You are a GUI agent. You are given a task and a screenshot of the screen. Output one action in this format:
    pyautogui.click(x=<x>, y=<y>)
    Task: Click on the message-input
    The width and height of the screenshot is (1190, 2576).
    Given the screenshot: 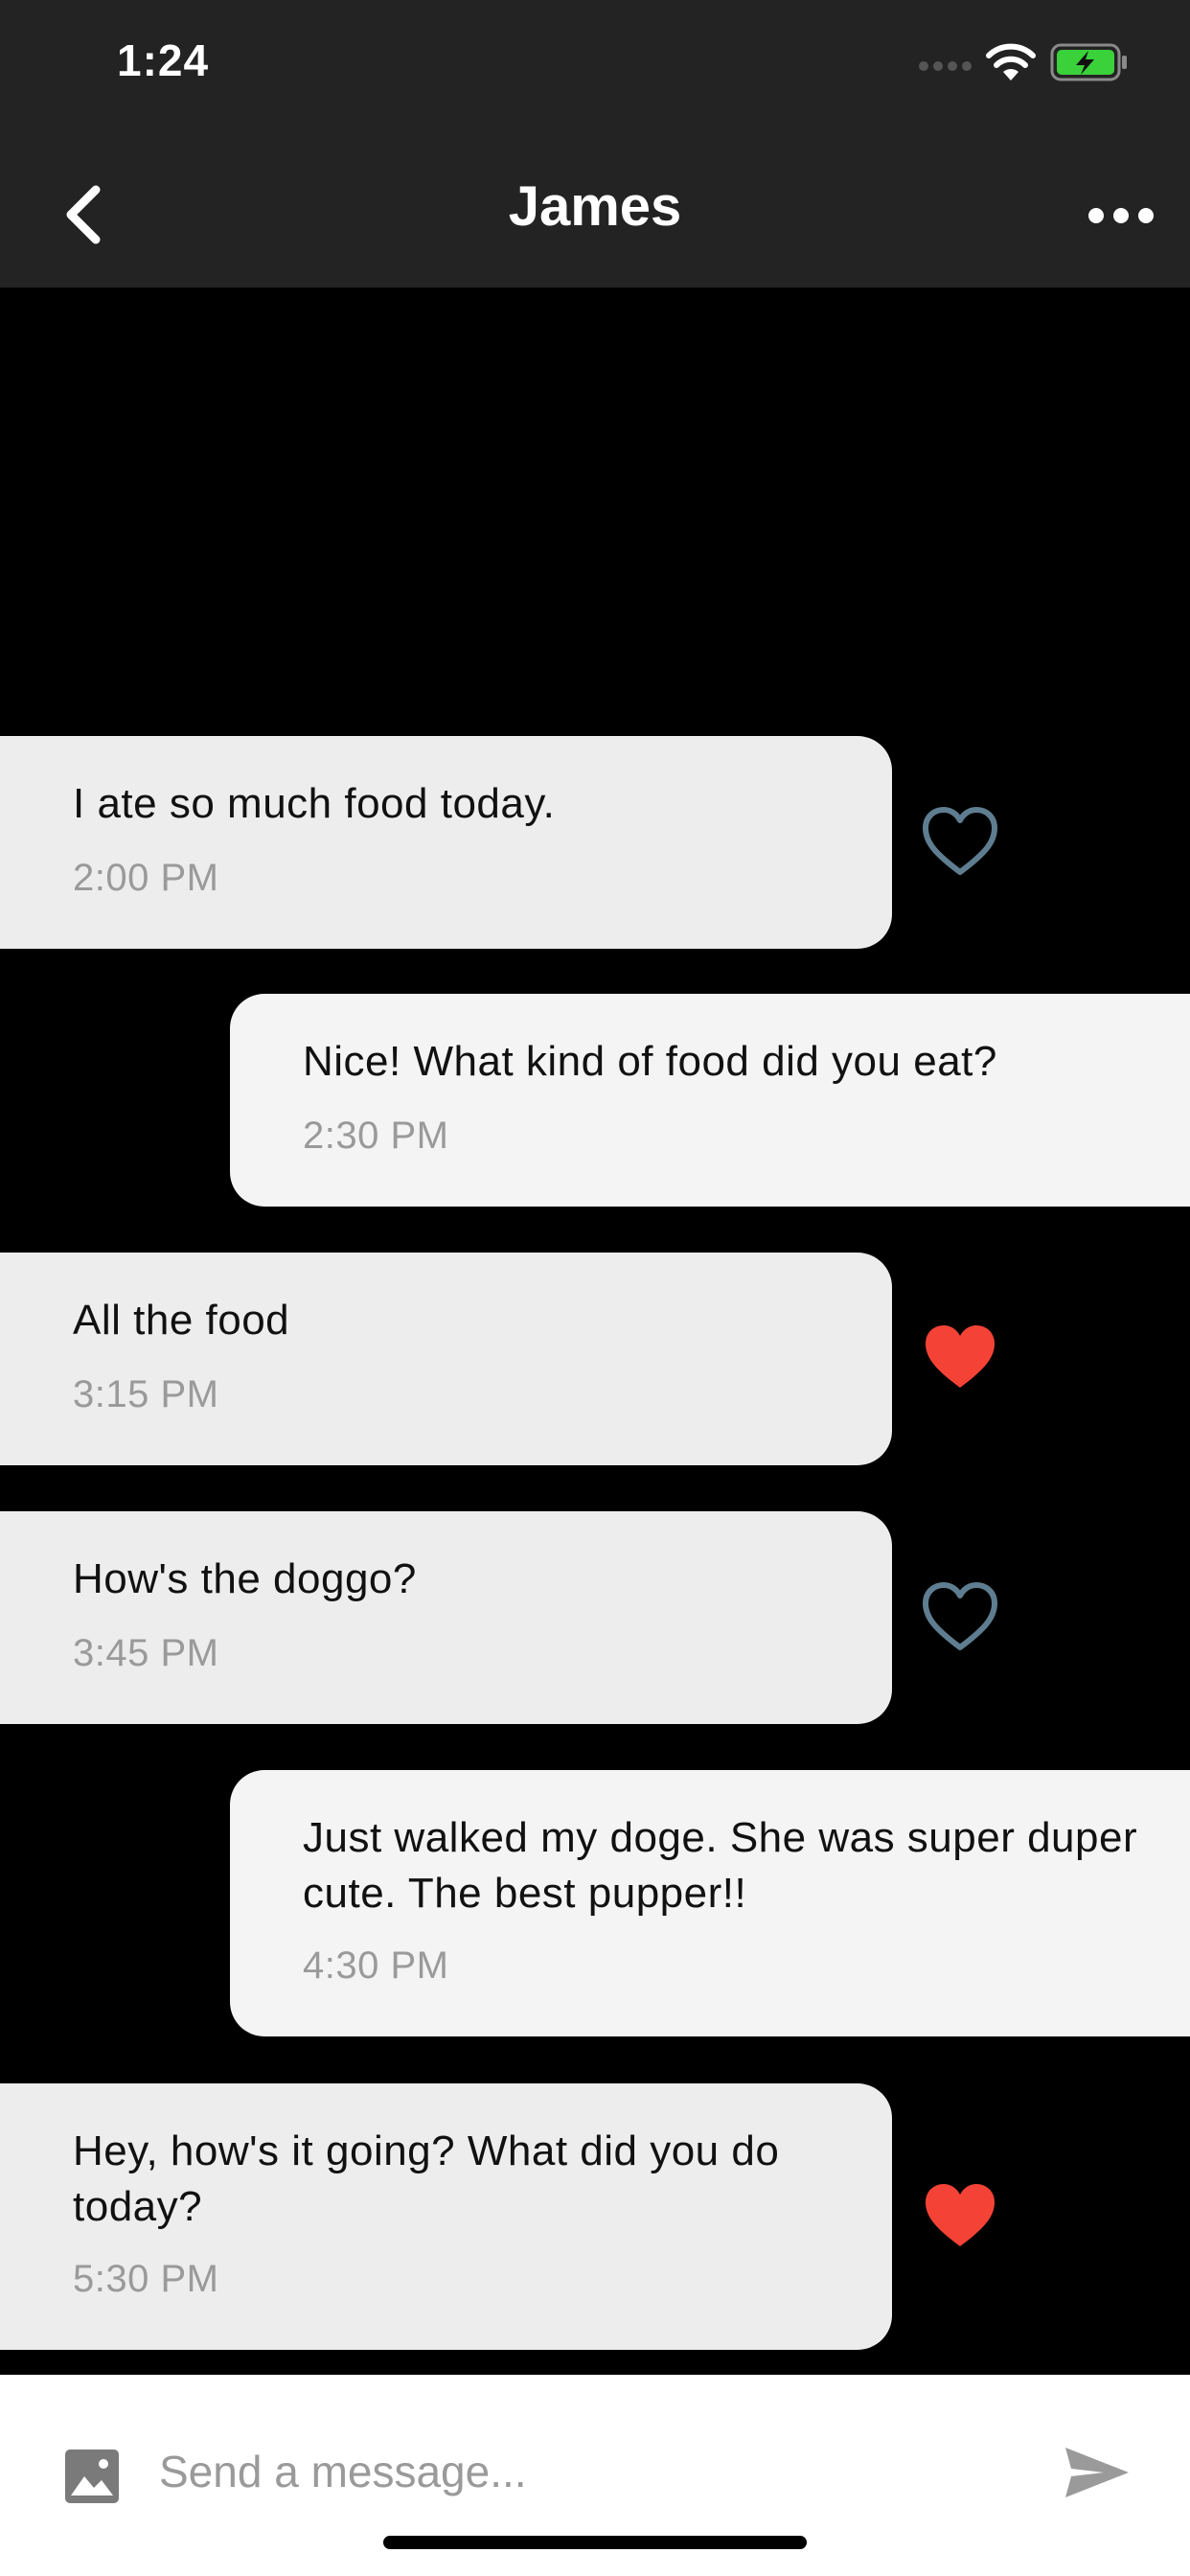 What is the action you would take?
    pyautogui.click(x=543, y=2471)
    